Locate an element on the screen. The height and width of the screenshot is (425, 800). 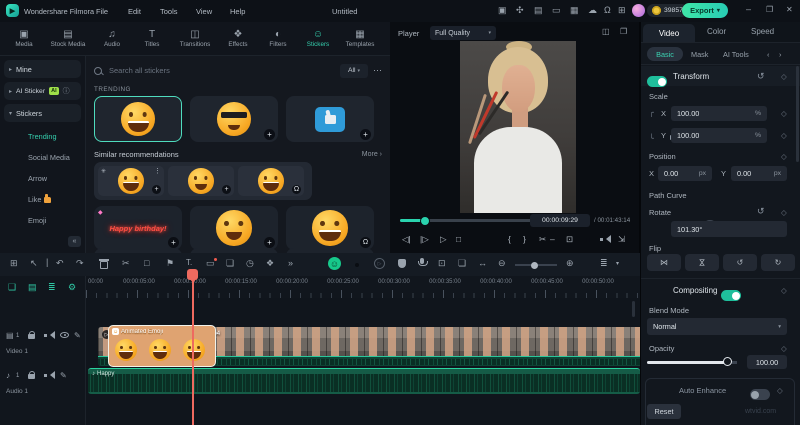
hide-track-icon is located at coordinates (64, 335).